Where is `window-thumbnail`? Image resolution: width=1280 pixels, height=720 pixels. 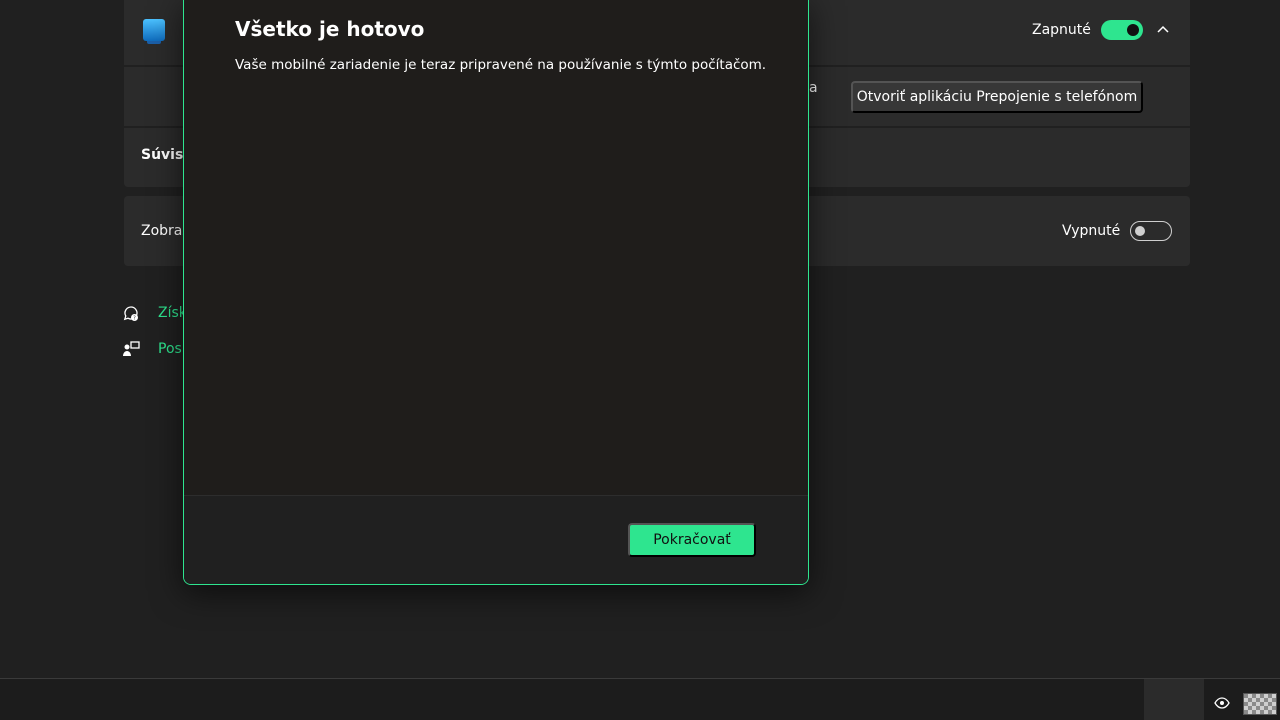 window-thumbnail is located at coordinates (1260, 704).